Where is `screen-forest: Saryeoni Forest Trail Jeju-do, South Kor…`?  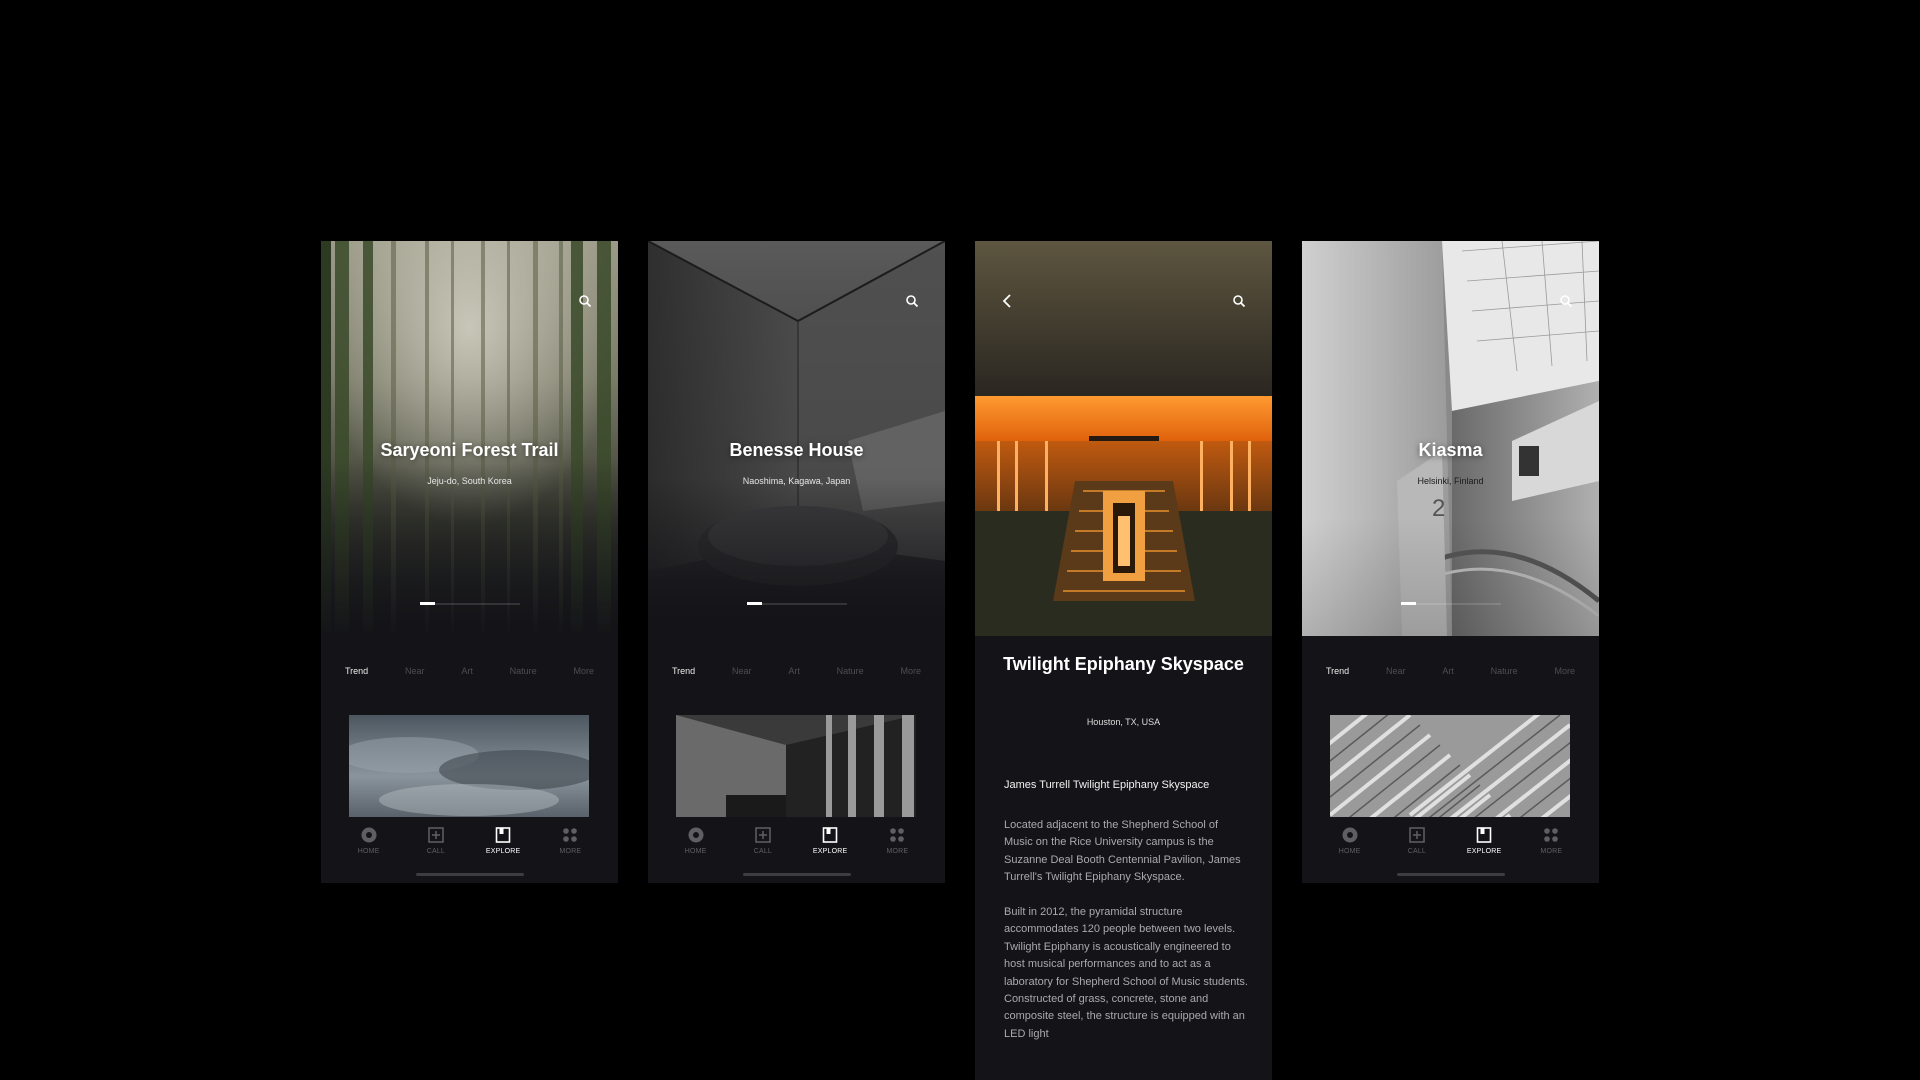
screen-forest: Saryeoni Forest Trail Jeju-do, South Kor… is located at coordinates (469, 562).